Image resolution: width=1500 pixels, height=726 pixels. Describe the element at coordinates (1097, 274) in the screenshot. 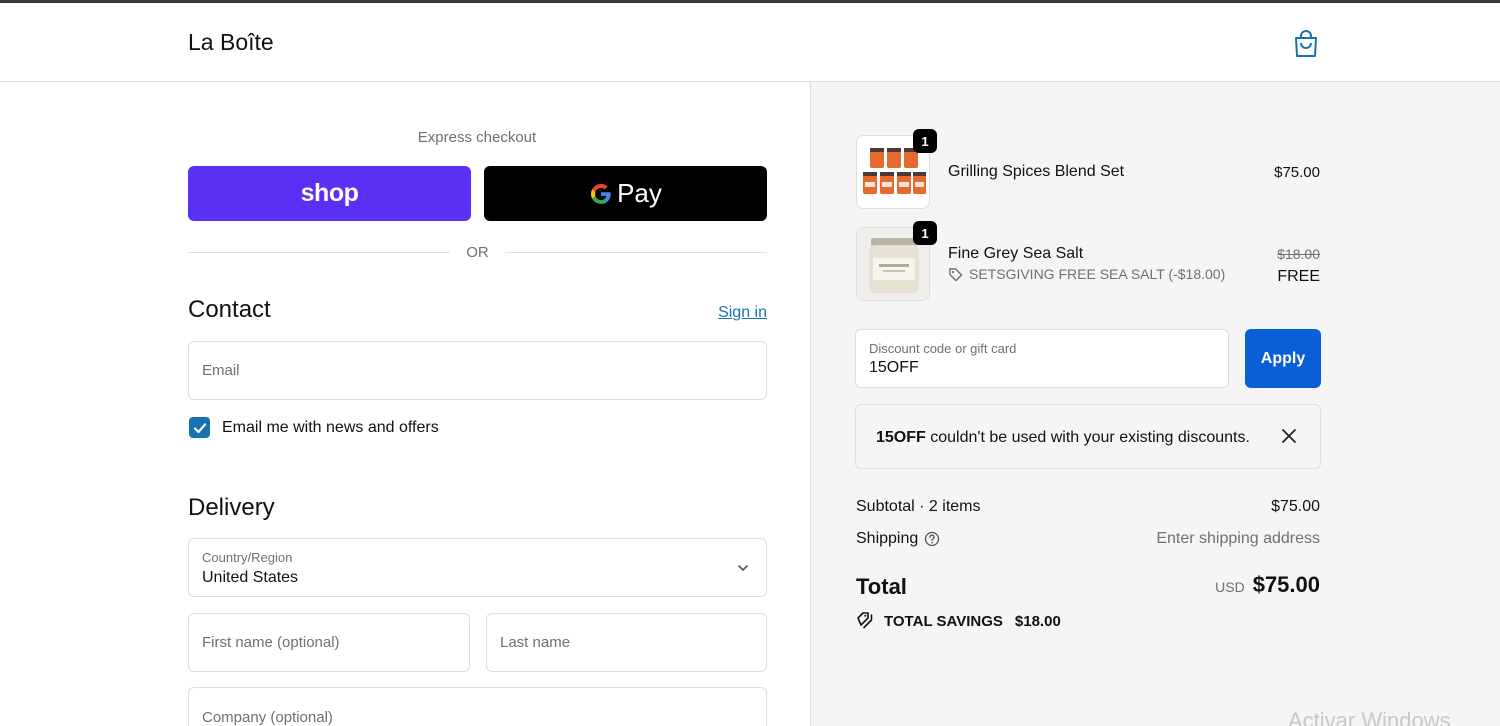

I see `discount-label: SETSGIVING FREE SEA SALT (-$18.00)` at that location.